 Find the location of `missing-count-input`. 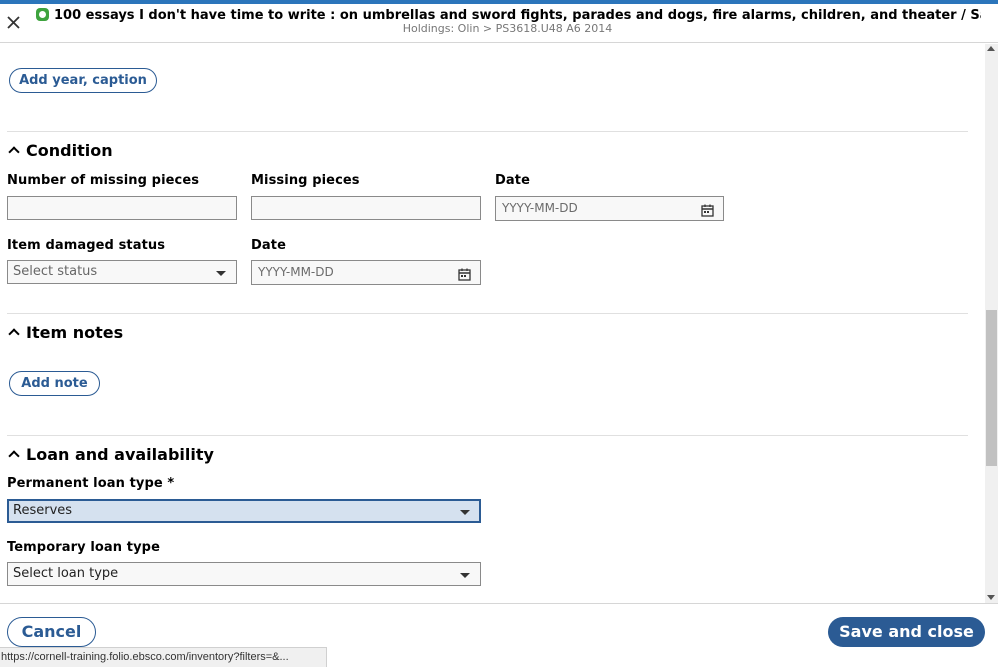

missing-count-input is located at coordinates (122, 208).